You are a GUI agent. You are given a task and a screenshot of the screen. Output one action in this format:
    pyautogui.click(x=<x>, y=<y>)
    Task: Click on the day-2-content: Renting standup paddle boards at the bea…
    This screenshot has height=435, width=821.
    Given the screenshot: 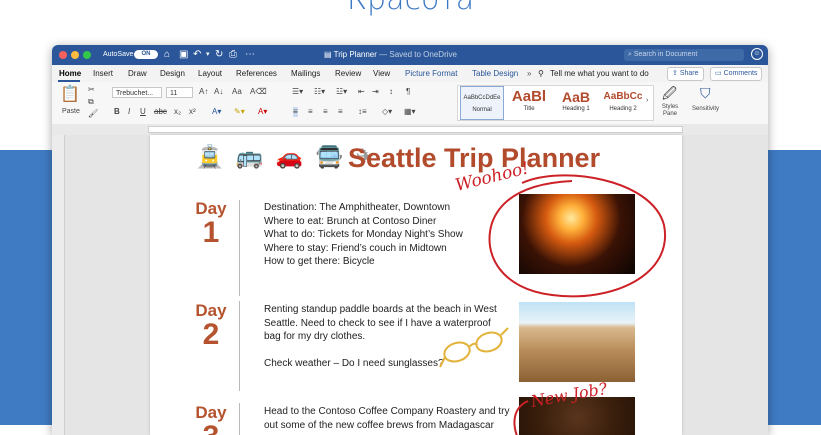 What is the action you would take?
    pyautogui.click(x=389, y=336)
    